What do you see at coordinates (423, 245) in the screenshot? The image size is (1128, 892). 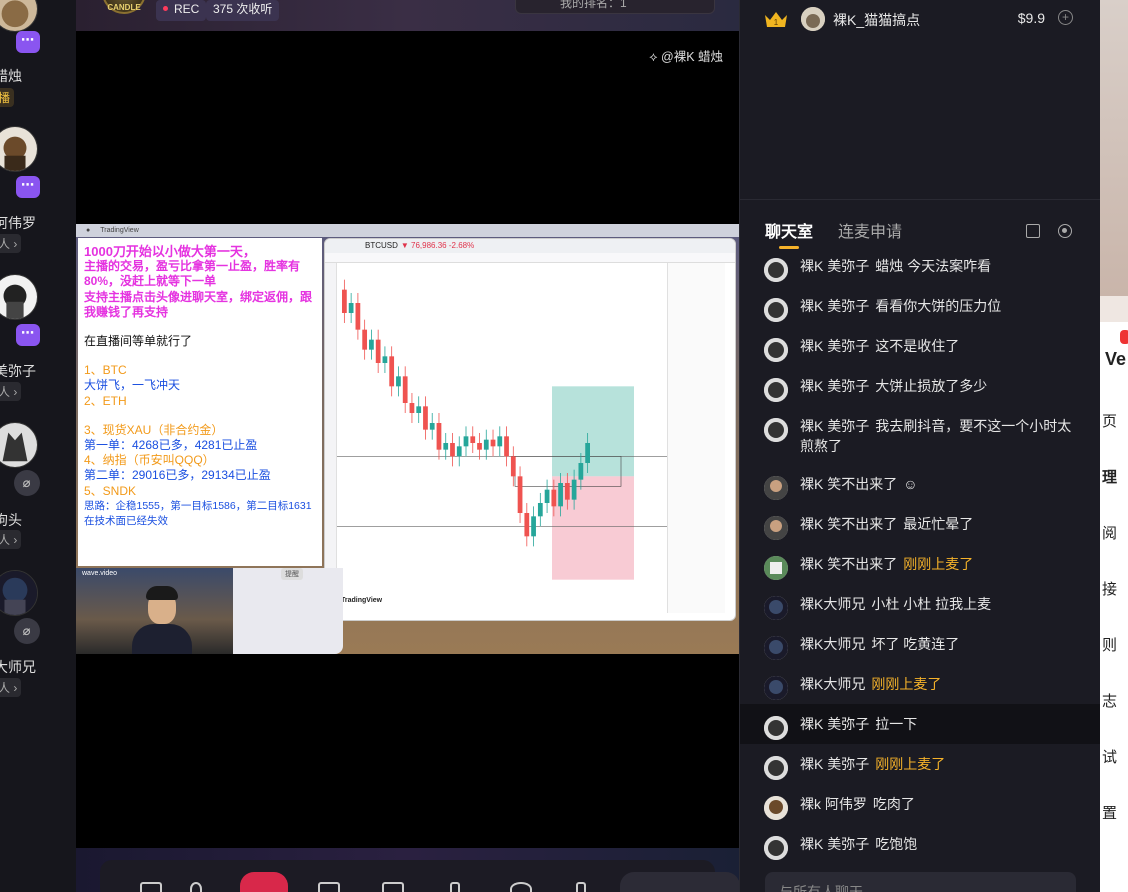 I see `tv-price: ▼ 76,986.36` at bounding box center [423, 245].